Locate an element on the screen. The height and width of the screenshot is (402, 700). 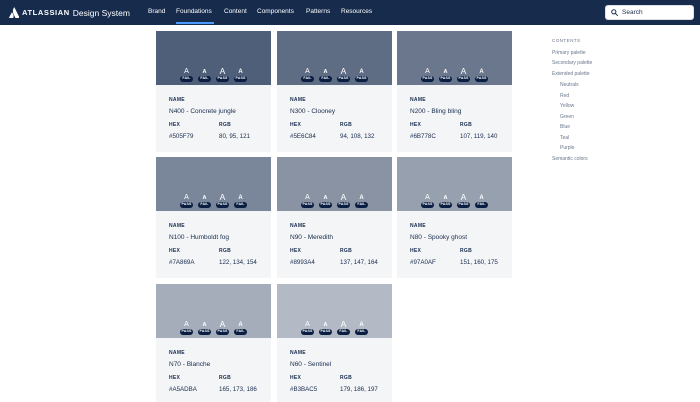
rgb-value: 151, 160, 175 is located at coordinates (479, 262).